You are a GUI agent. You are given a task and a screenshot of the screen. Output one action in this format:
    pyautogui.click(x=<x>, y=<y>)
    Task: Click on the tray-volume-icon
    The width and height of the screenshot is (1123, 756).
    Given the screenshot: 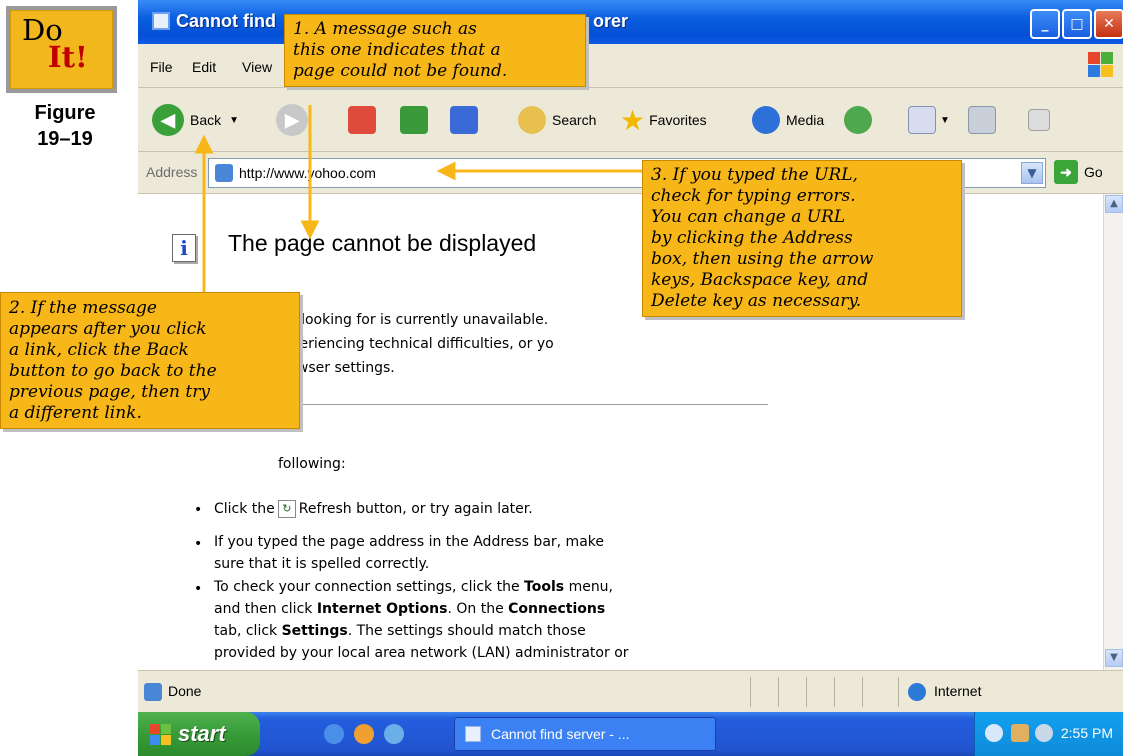 What is the action you would take?
    pyautogui.click(x=1044, y=733)
    